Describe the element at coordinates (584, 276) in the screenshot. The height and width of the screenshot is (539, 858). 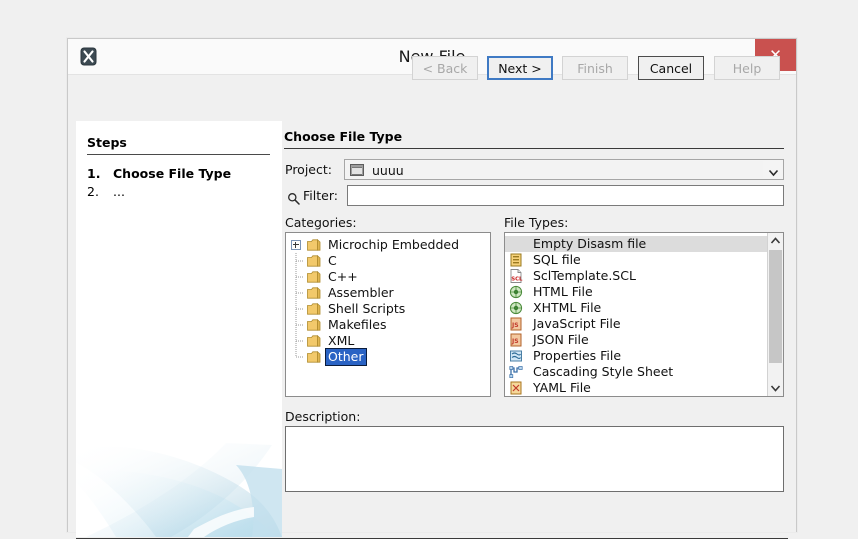
I see `file-type-label: SclTemplate.SCL` at that location.